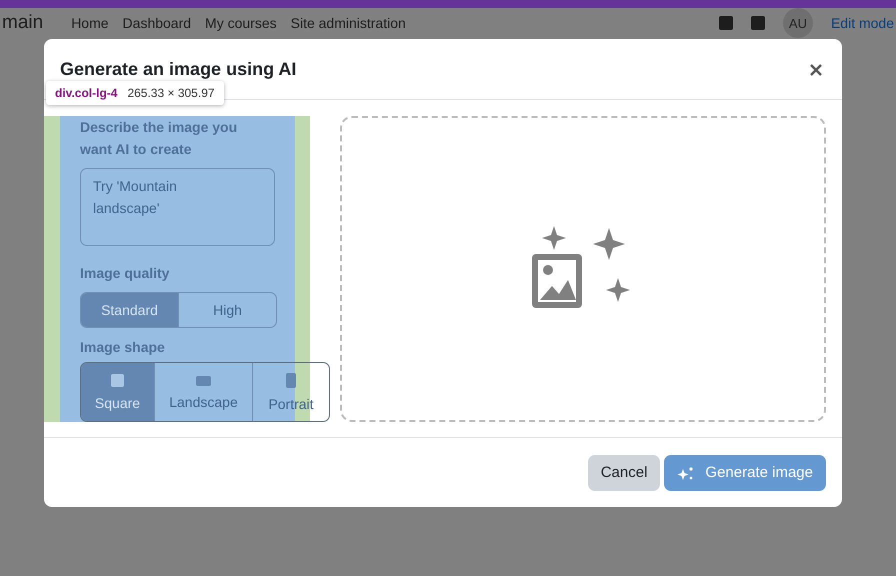  What do you see at coordinates (241, 23) in the screenshot?
I see `nav-link: My courses` at bounding box center [241, 23].